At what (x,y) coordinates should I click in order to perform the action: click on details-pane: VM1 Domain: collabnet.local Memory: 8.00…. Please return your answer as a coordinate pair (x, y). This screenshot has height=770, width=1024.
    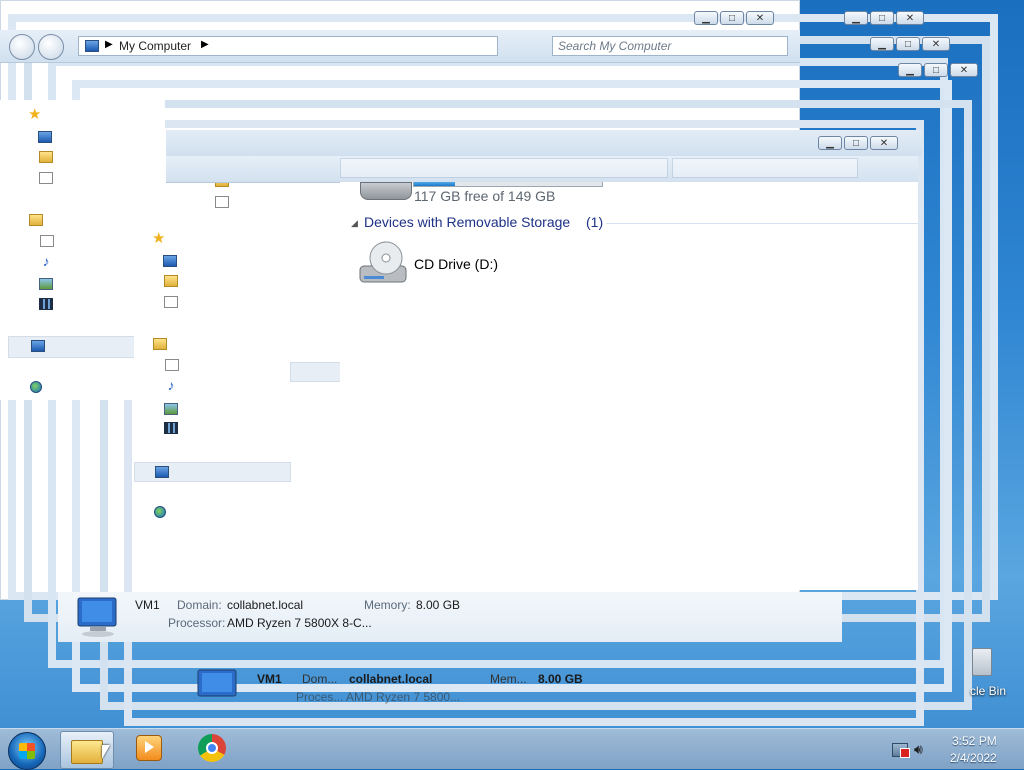
    Looking at the image, I should click on (450, 617).